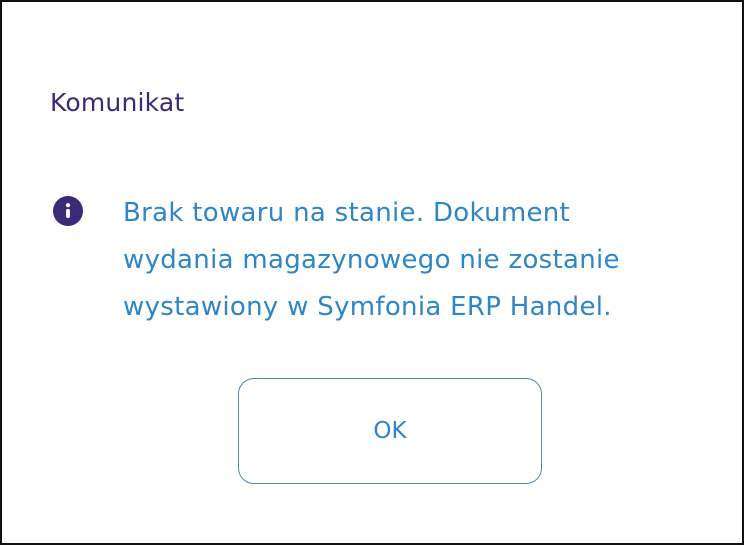 The height and width of the screenshot is (545, 752). What do you see at coordinates (68, 211) in the screenshot?
I see `info-icon` at bounding box center [68, 211].